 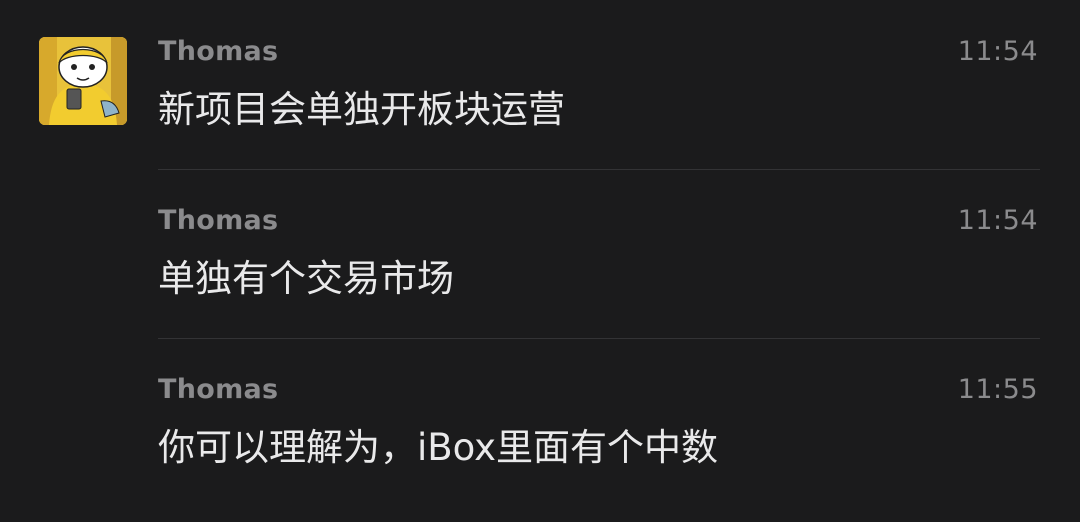 What do you see at coordinates (361, 110) in the screenshot?
I see `message-text: 新项目会单独开板块运营` at bounding box center [361, 110].